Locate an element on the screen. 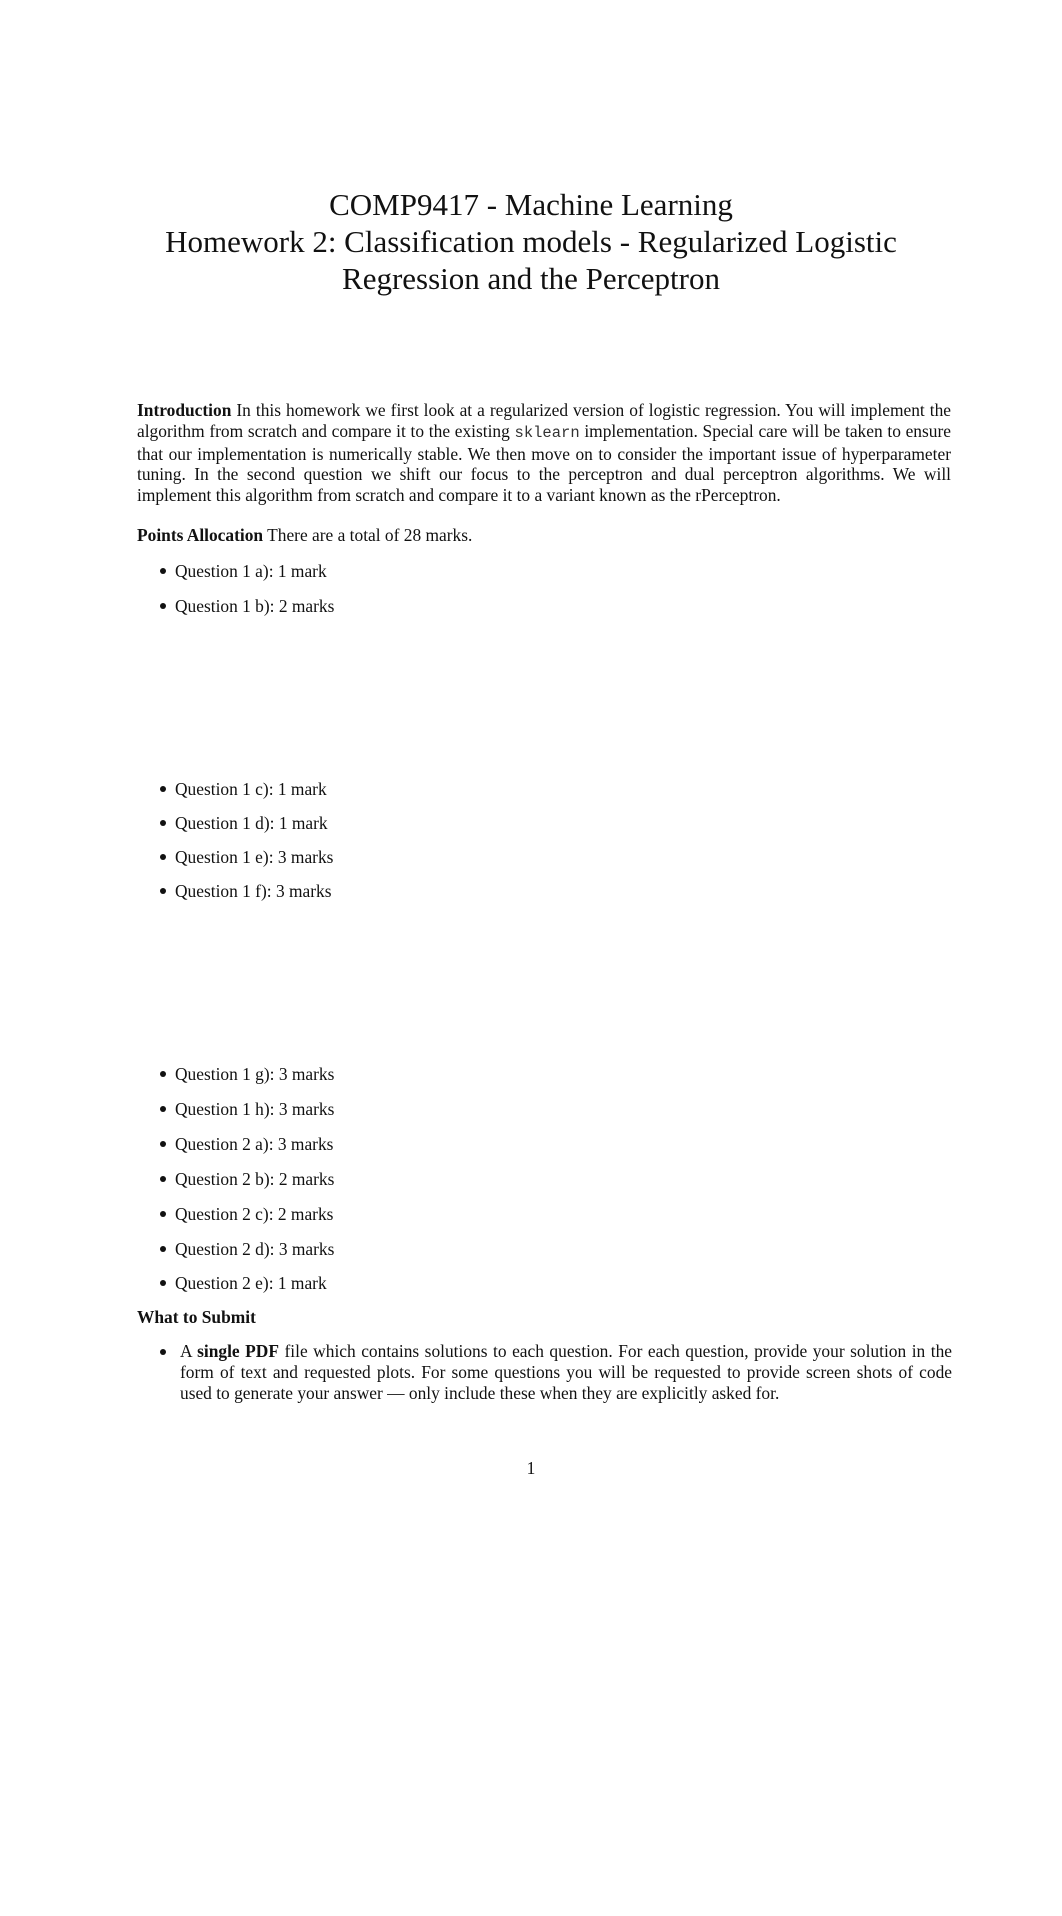 Image resolution: width=1062 pixels, height=1916 pixels. list-item: Question 2 d): 3 marks is located at coordinates (247, 1249).